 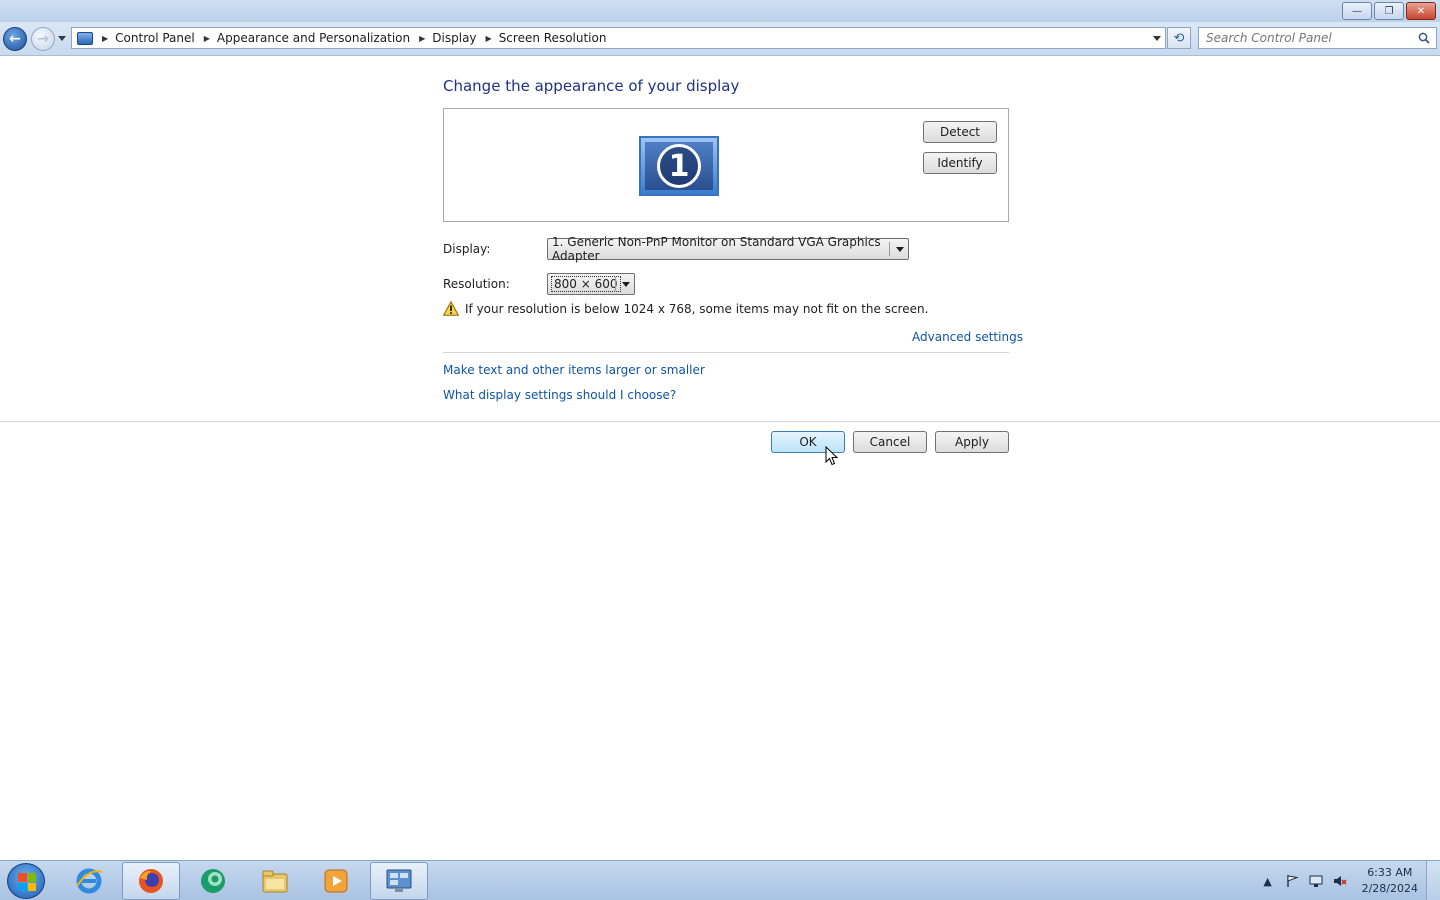 I want to click on action-center-flag-icon, so click(x=1292, y=881).